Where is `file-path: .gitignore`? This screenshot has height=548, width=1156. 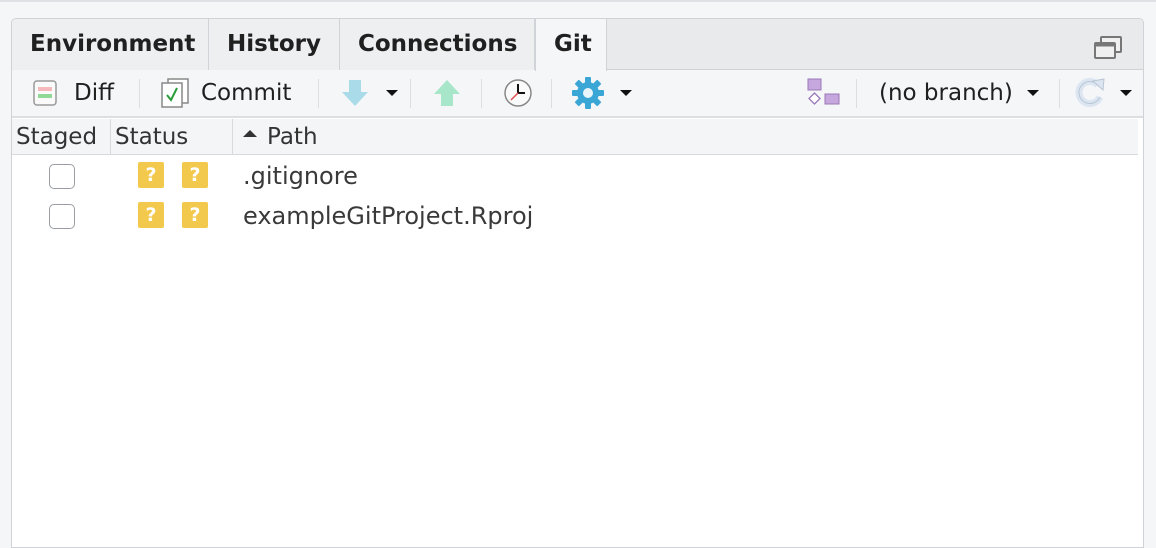 file-path: .gitignore is located at coordinates (300, 176).